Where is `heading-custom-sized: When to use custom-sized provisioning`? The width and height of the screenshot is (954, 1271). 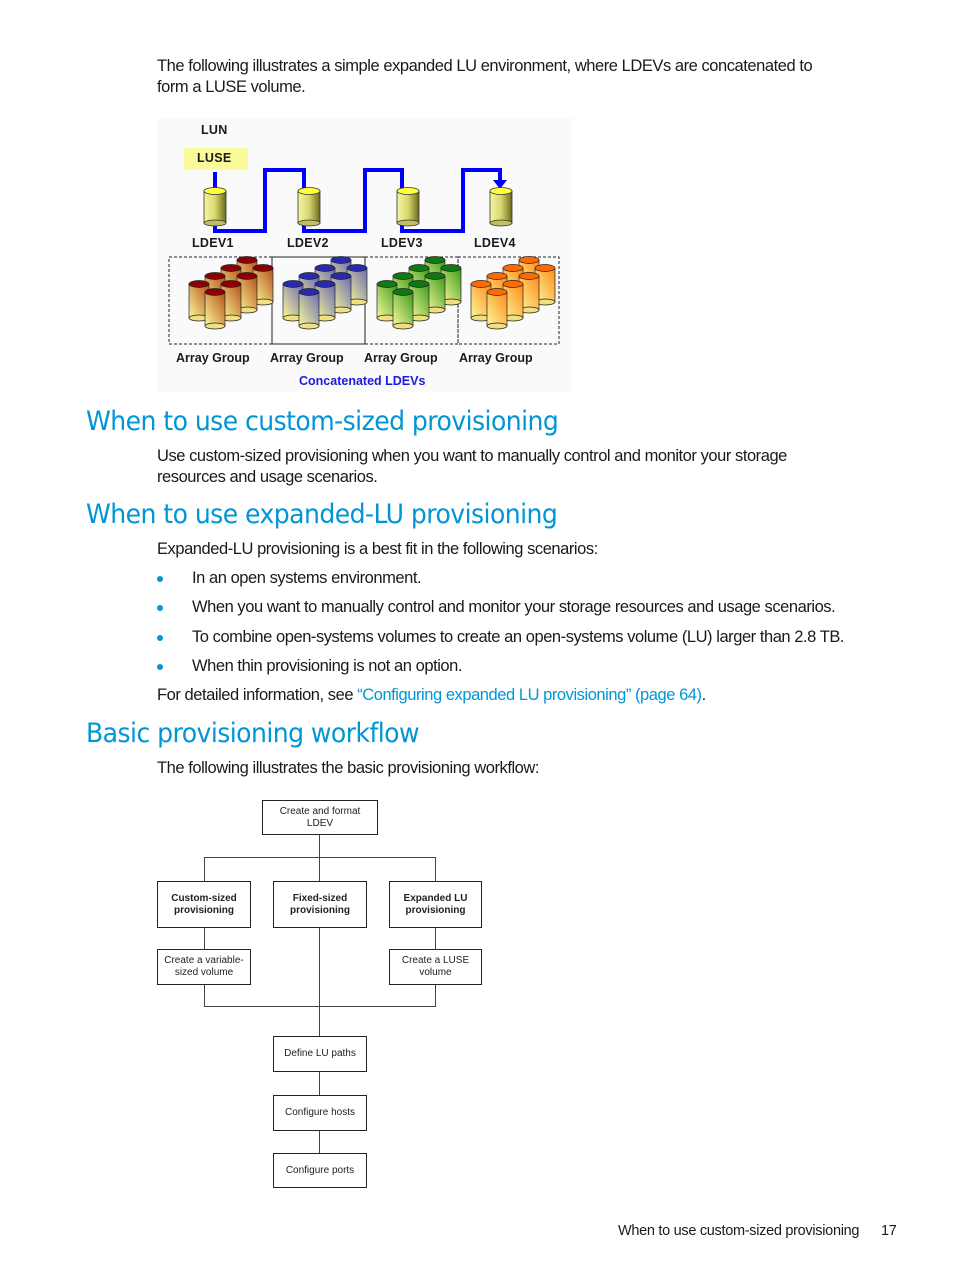 heading-custom-sized: When to use custom-sized provisioning is located at coordinates (322, 421).